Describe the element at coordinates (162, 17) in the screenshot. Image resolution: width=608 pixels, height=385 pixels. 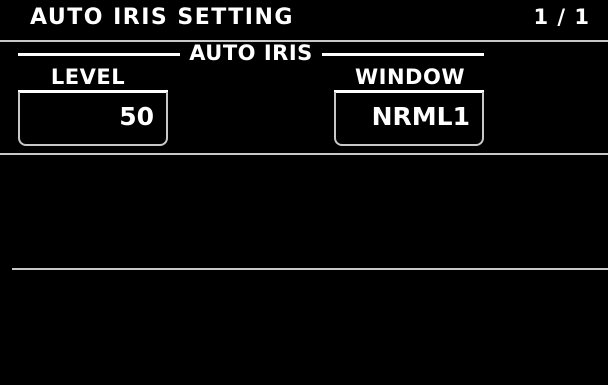
I see `page-title: AUTO IRIS SETTING` at that location.